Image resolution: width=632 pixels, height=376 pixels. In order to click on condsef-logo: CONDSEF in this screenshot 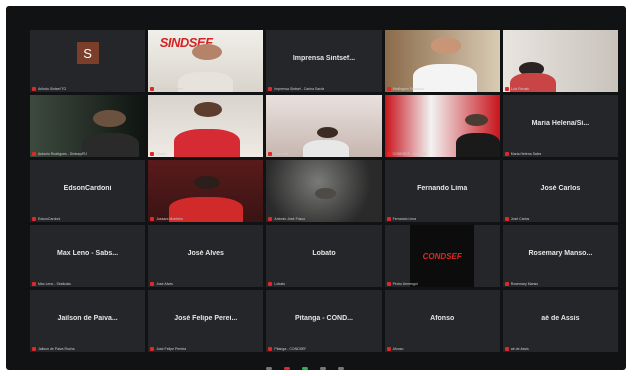, I will do `click(442, 256)`.